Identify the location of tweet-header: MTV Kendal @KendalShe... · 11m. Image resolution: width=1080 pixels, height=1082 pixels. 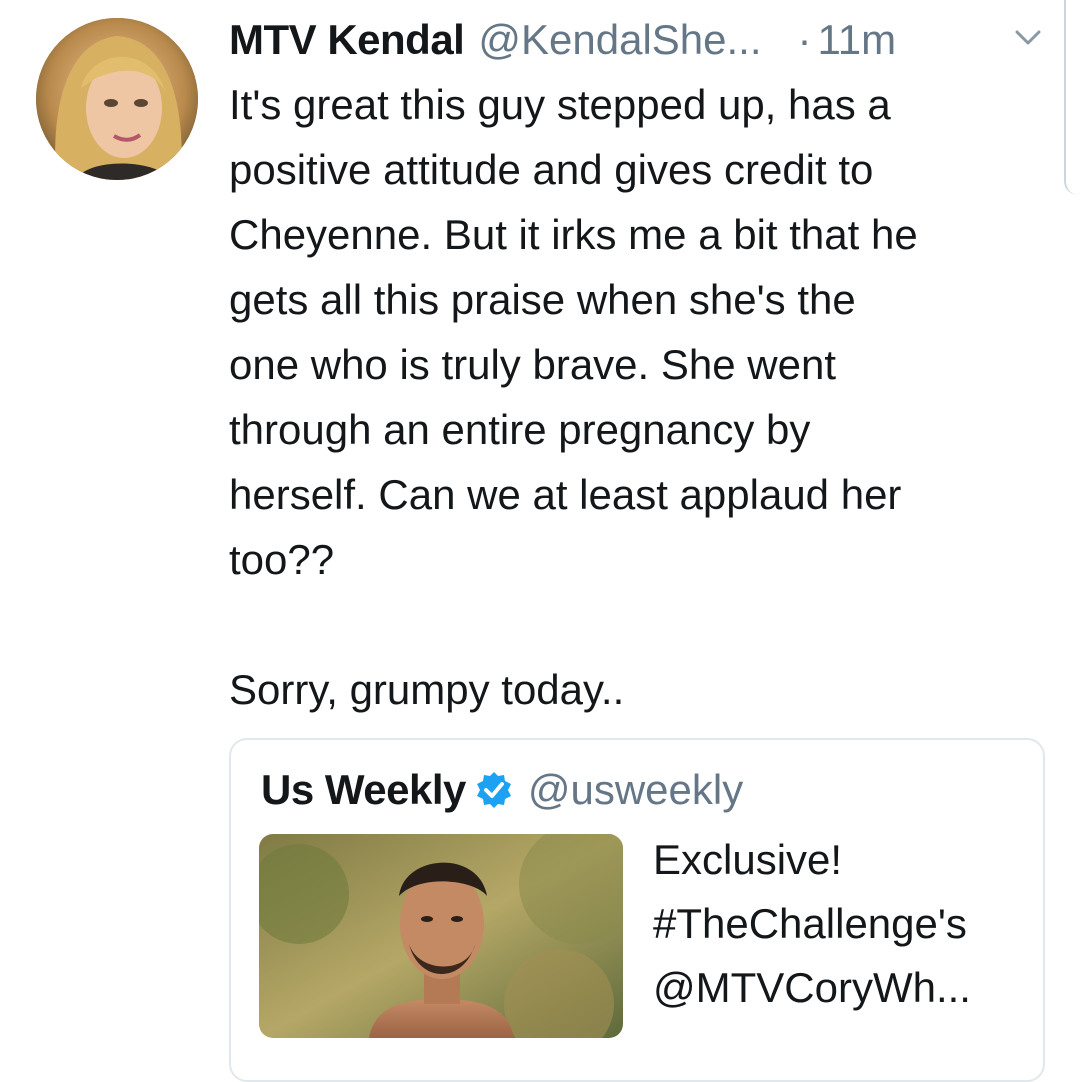
(562, 40).